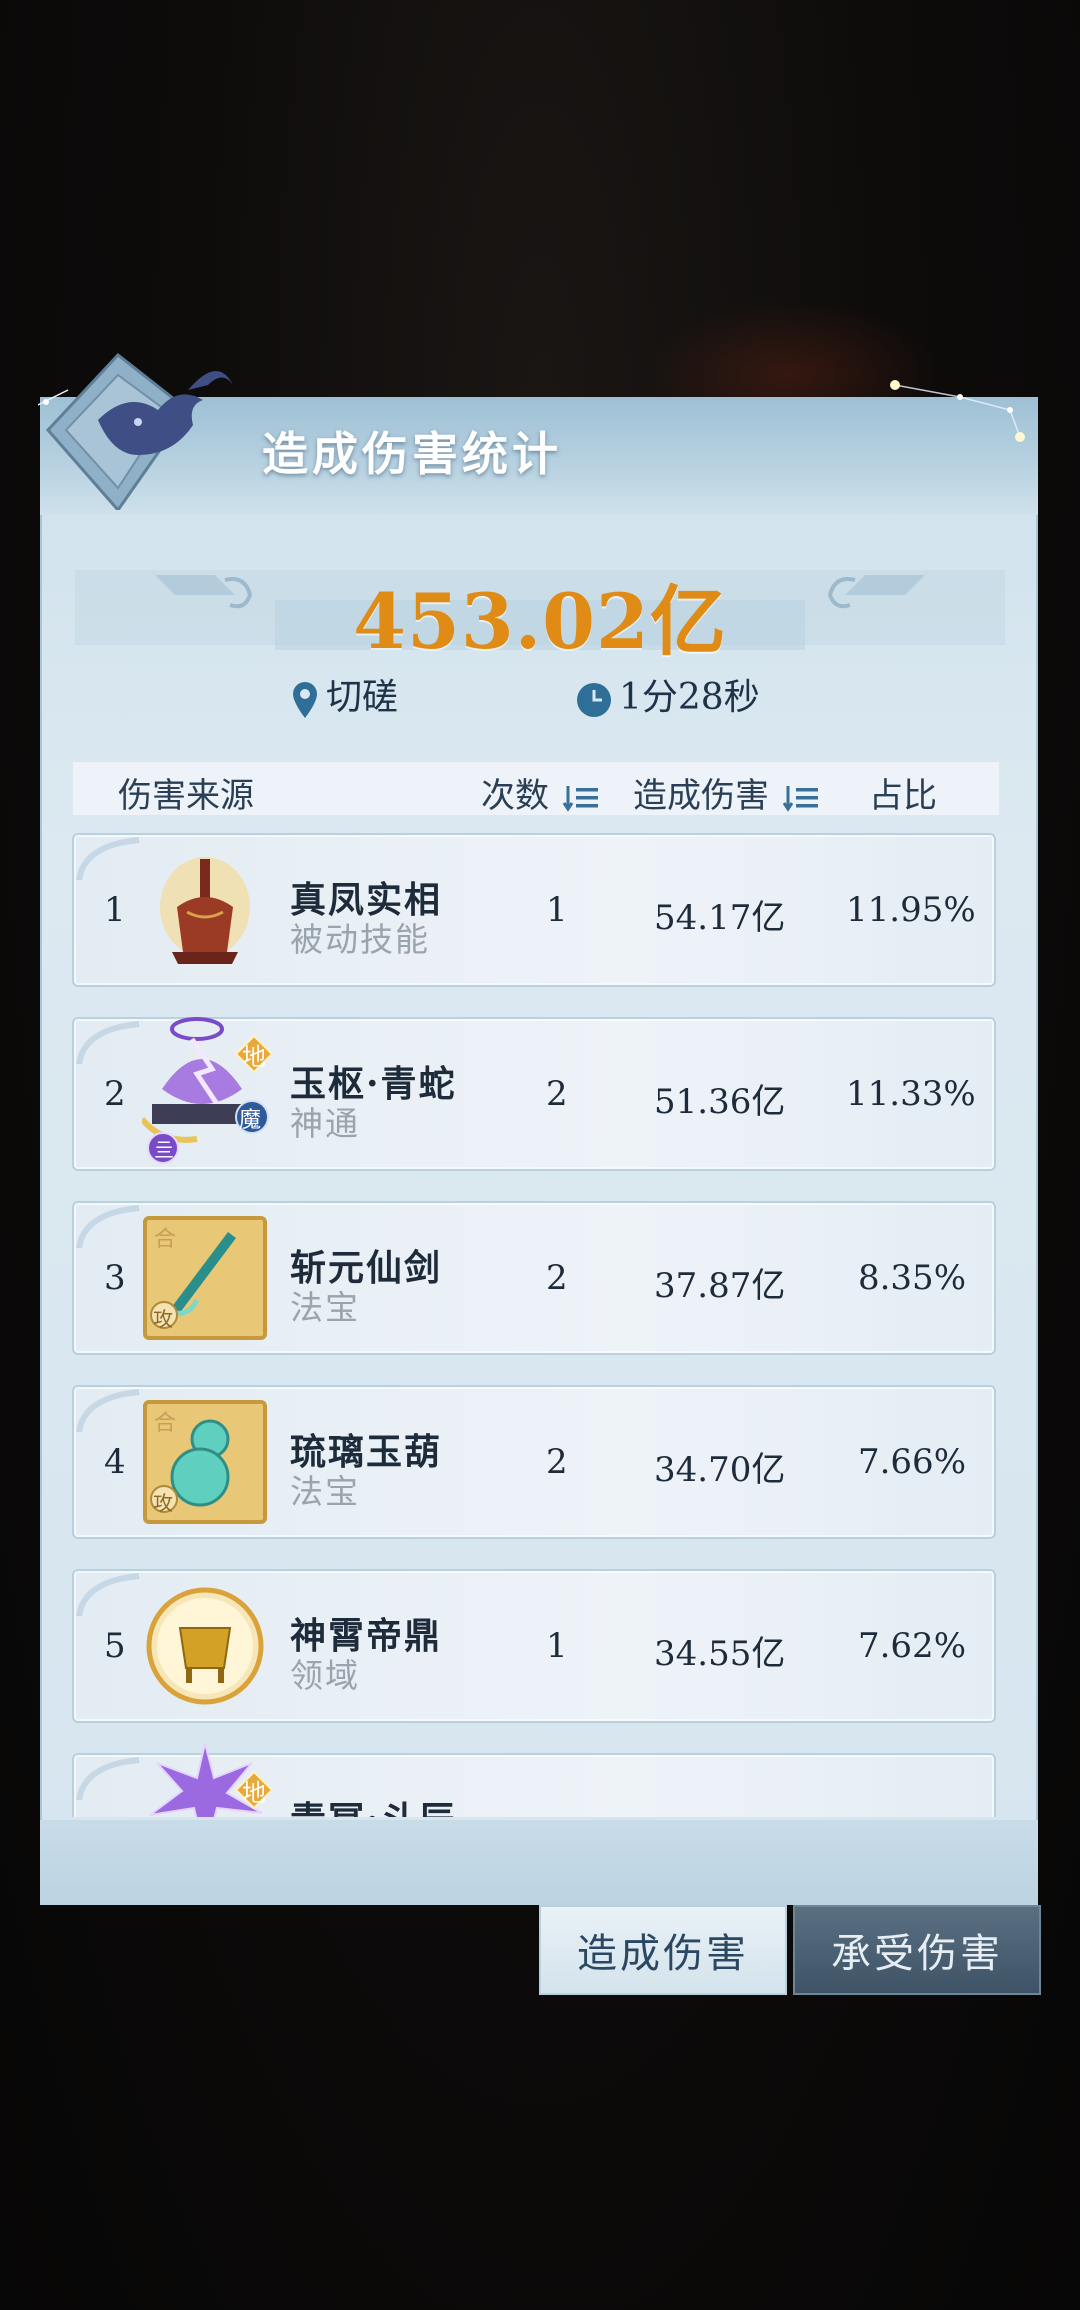 The width and height of the screenshot is (1080, 2310). Describe the element at coordinates (720, 1654) in the screenshot. I see `damage-value: 34.55亿` at that location.